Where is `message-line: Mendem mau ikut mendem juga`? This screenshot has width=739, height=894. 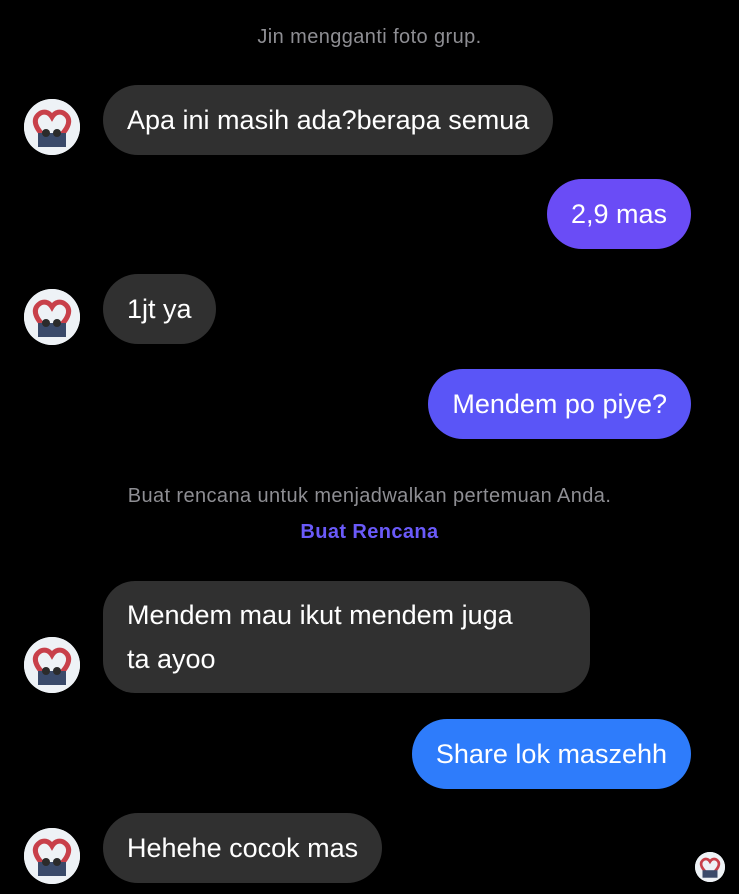
message-line: Mendem mau ikut mendem juga is located at coordinates (320, 615).